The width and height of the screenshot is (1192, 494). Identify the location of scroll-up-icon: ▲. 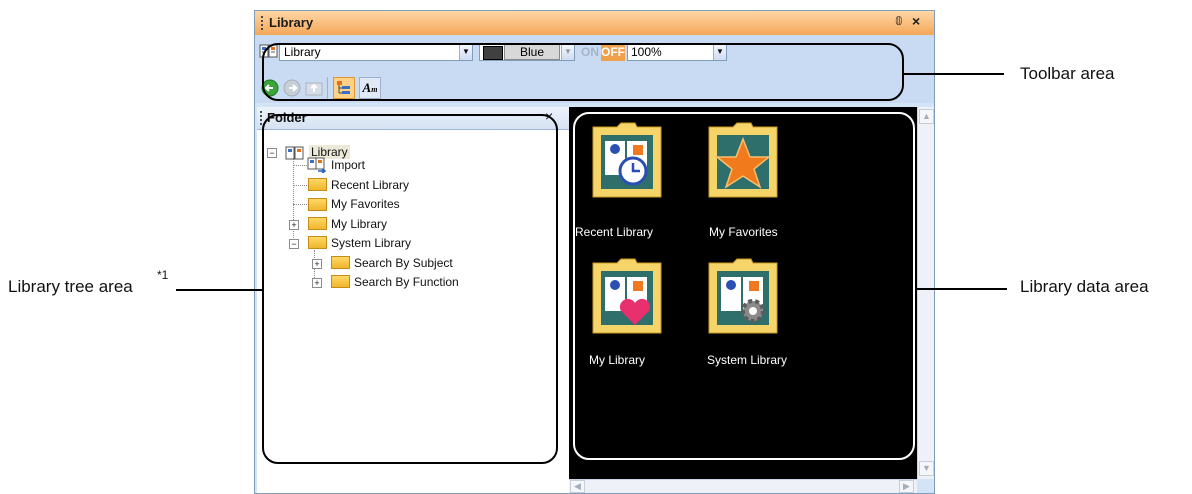
(926, 116).